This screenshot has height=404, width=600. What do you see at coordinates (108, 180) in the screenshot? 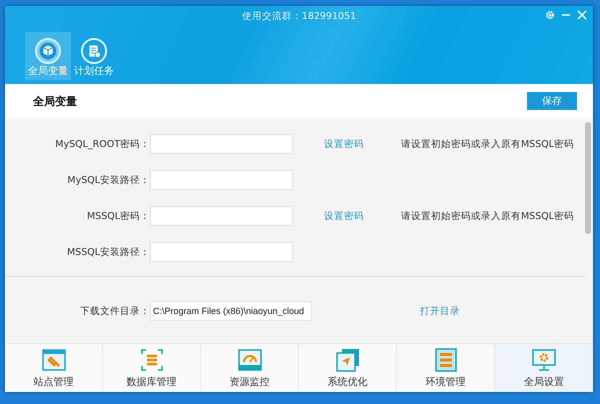
I see `field-label: MySQL安装路径：` at bounding box center [108, 180].